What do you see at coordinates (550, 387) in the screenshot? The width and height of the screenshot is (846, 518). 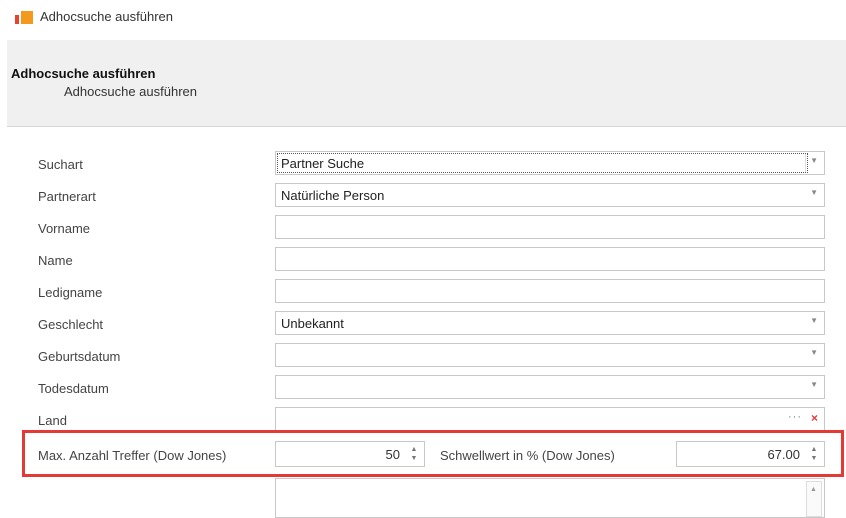 I see `todesdatum-dropdown: ▼` at bounding box center [550, 387].